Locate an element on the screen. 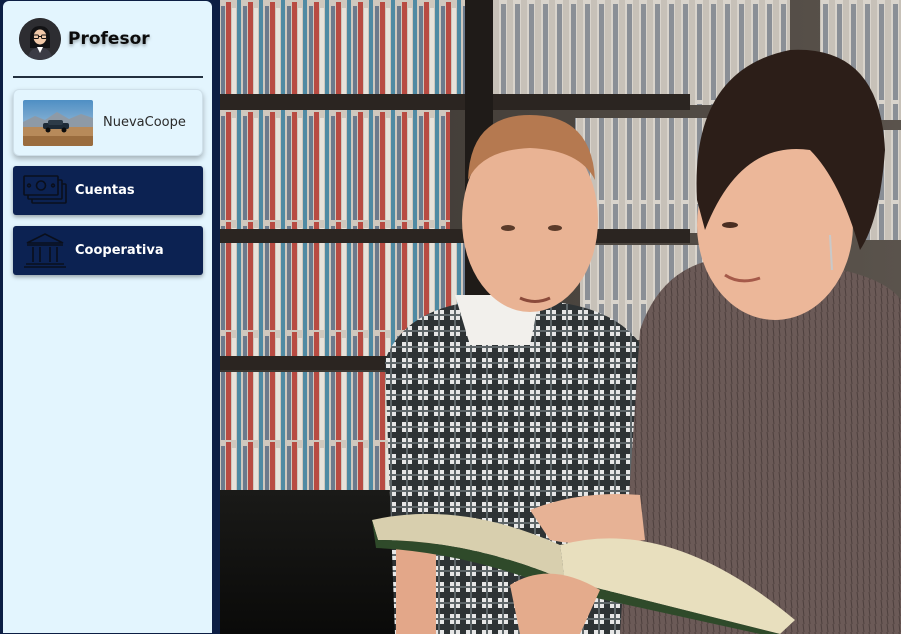 This screenshot has height=634, width=901. cooperative-name: NuevaCoope is located at coordinates (144, 122).